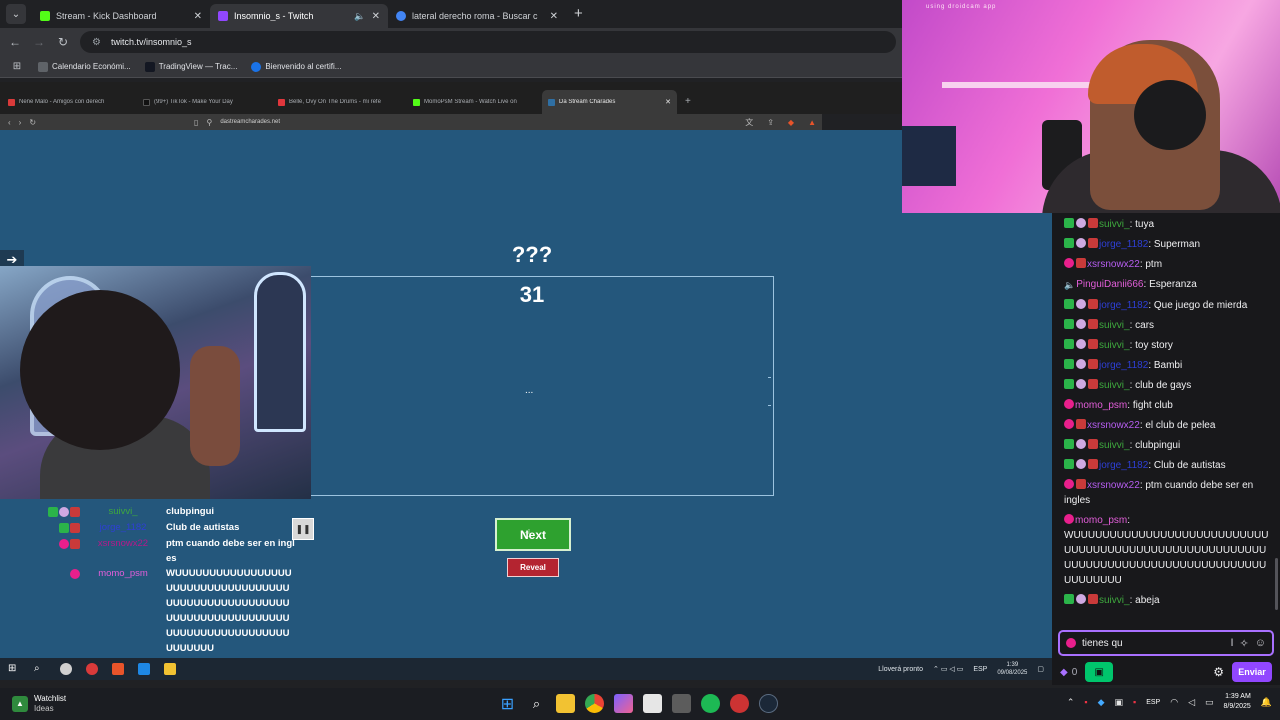 The height and width of the screenshot is (720, 1280). I want to click on shield-icon: ◆, so click(791, 122).